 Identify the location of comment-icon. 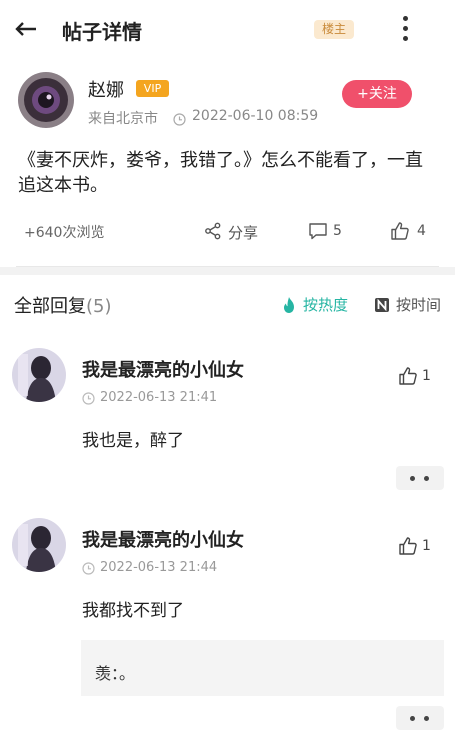
(318, 231).